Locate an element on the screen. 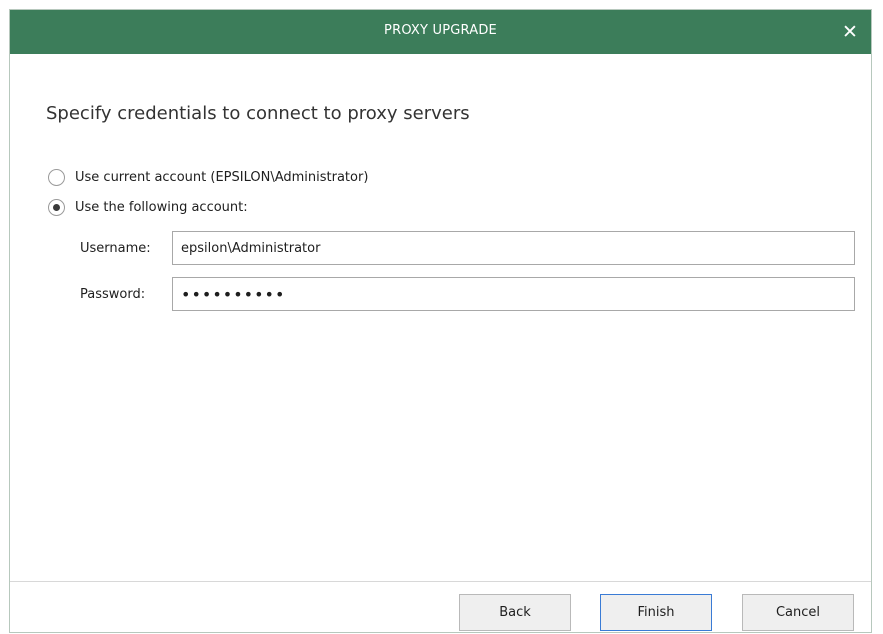 The height and width of the screenshot is (634, 883). radio-use-following-account: Use the following account: is located at coordinates (148, 207).